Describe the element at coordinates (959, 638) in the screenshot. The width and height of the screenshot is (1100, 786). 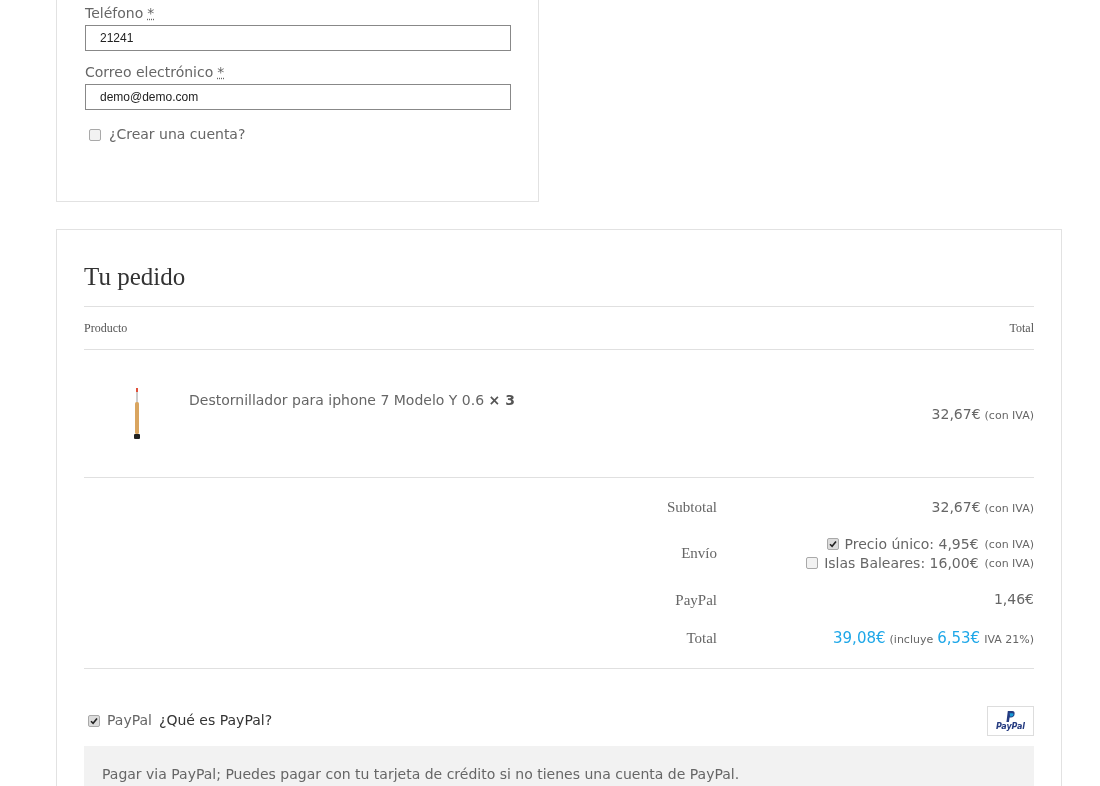
I see `tax-amount: 6,53€` at that location.